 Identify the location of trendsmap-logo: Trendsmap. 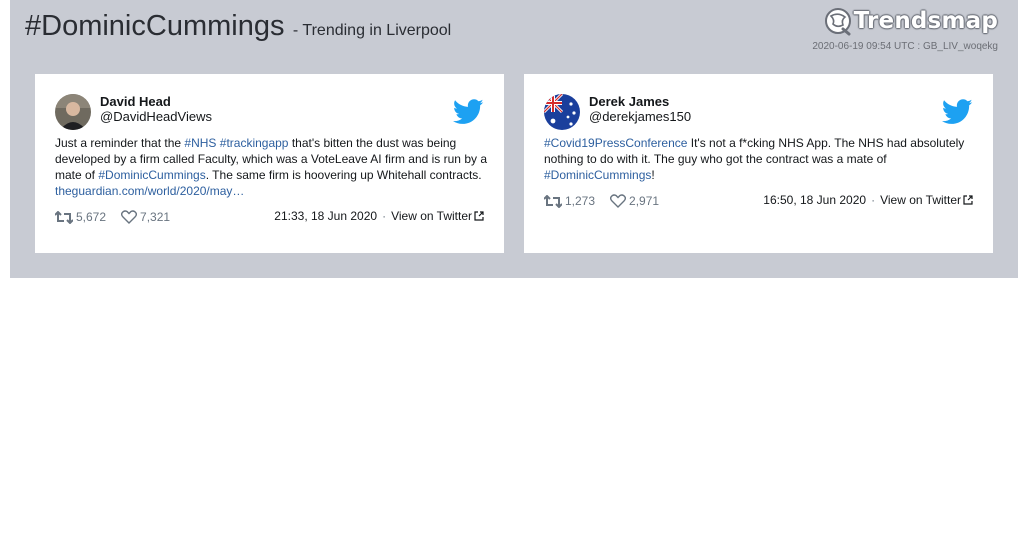
(910, 21).